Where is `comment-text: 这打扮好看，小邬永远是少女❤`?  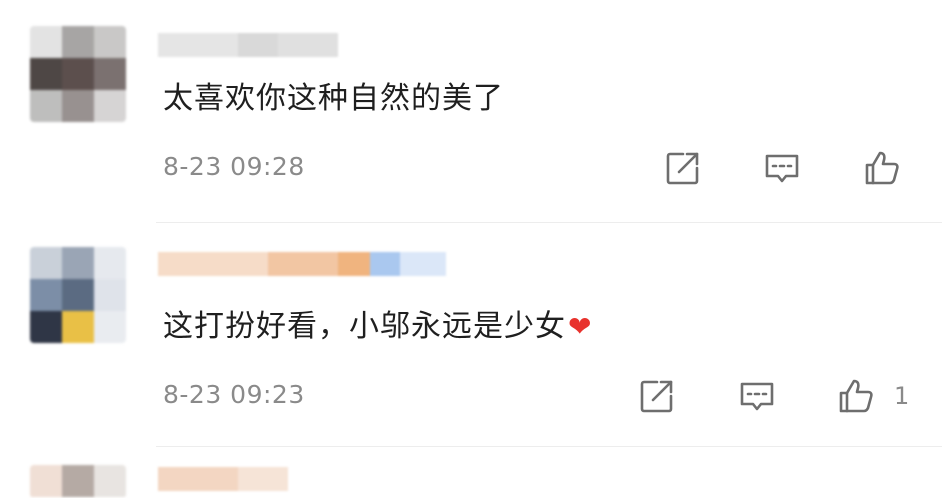
comment-text: 这打扮好看，小邬永远是少女❤ is located at coordinates (377, 327).